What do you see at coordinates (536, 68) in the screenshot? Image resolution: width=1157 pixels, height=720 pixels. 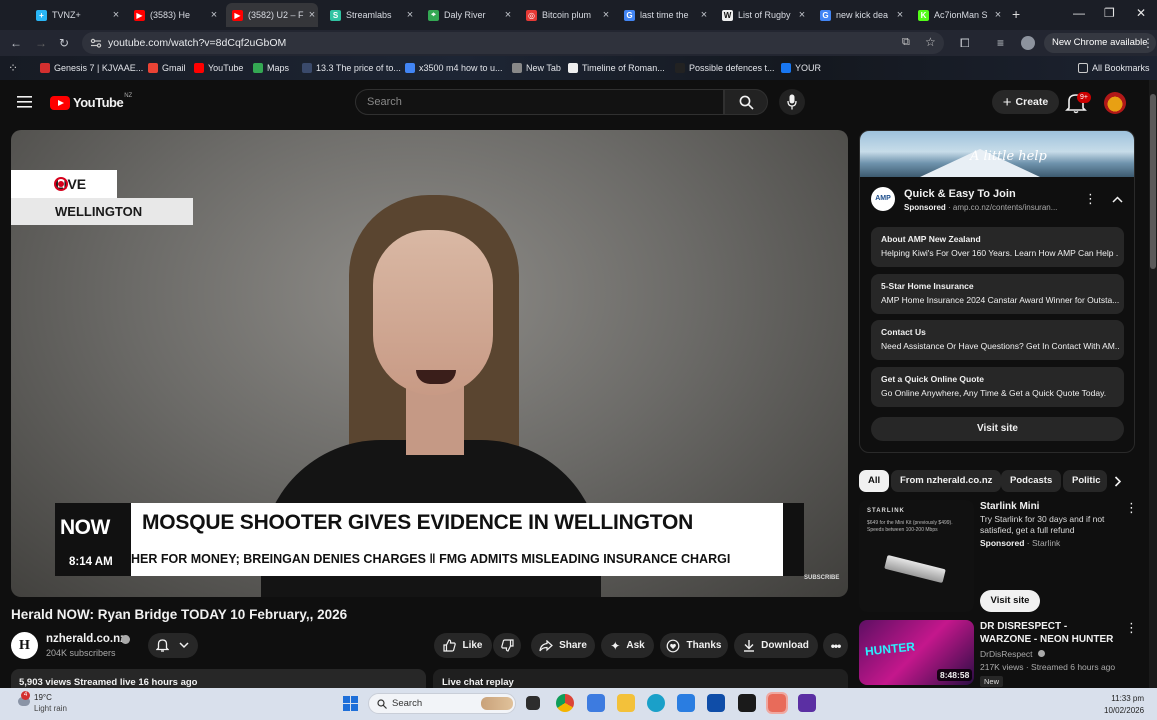 I see `bookmark-item: New Tab` at bounding box center [536, 68].